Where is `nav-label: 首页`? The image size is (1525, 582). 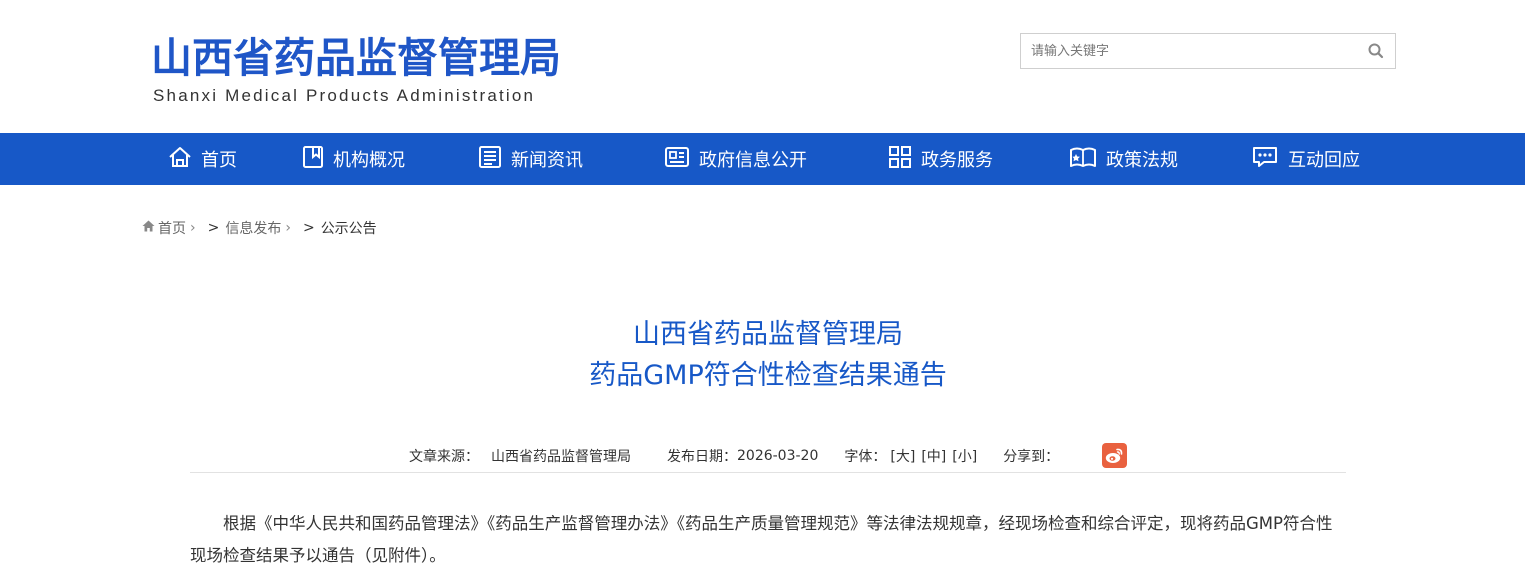
nav-label: 首页 is located at coordinates (219, 160).